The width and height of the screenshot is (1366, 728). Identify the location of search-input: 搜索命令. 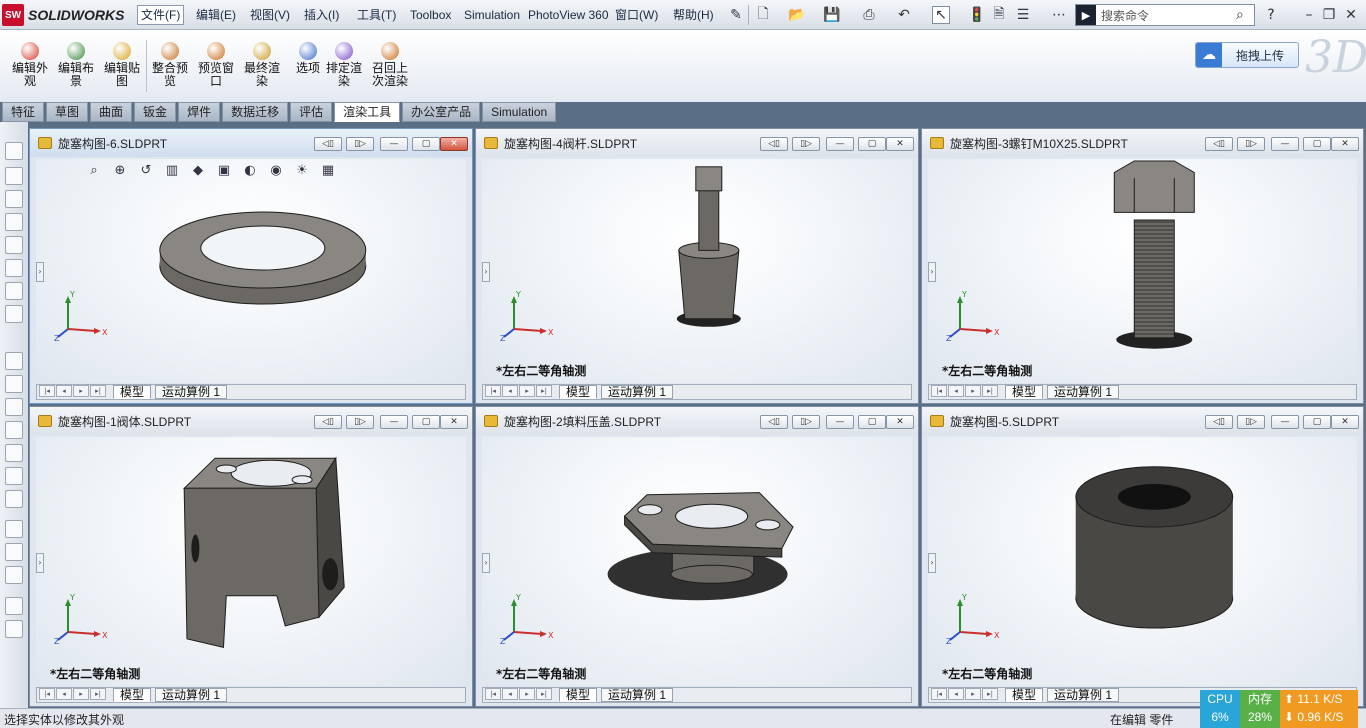
(1166, 15).